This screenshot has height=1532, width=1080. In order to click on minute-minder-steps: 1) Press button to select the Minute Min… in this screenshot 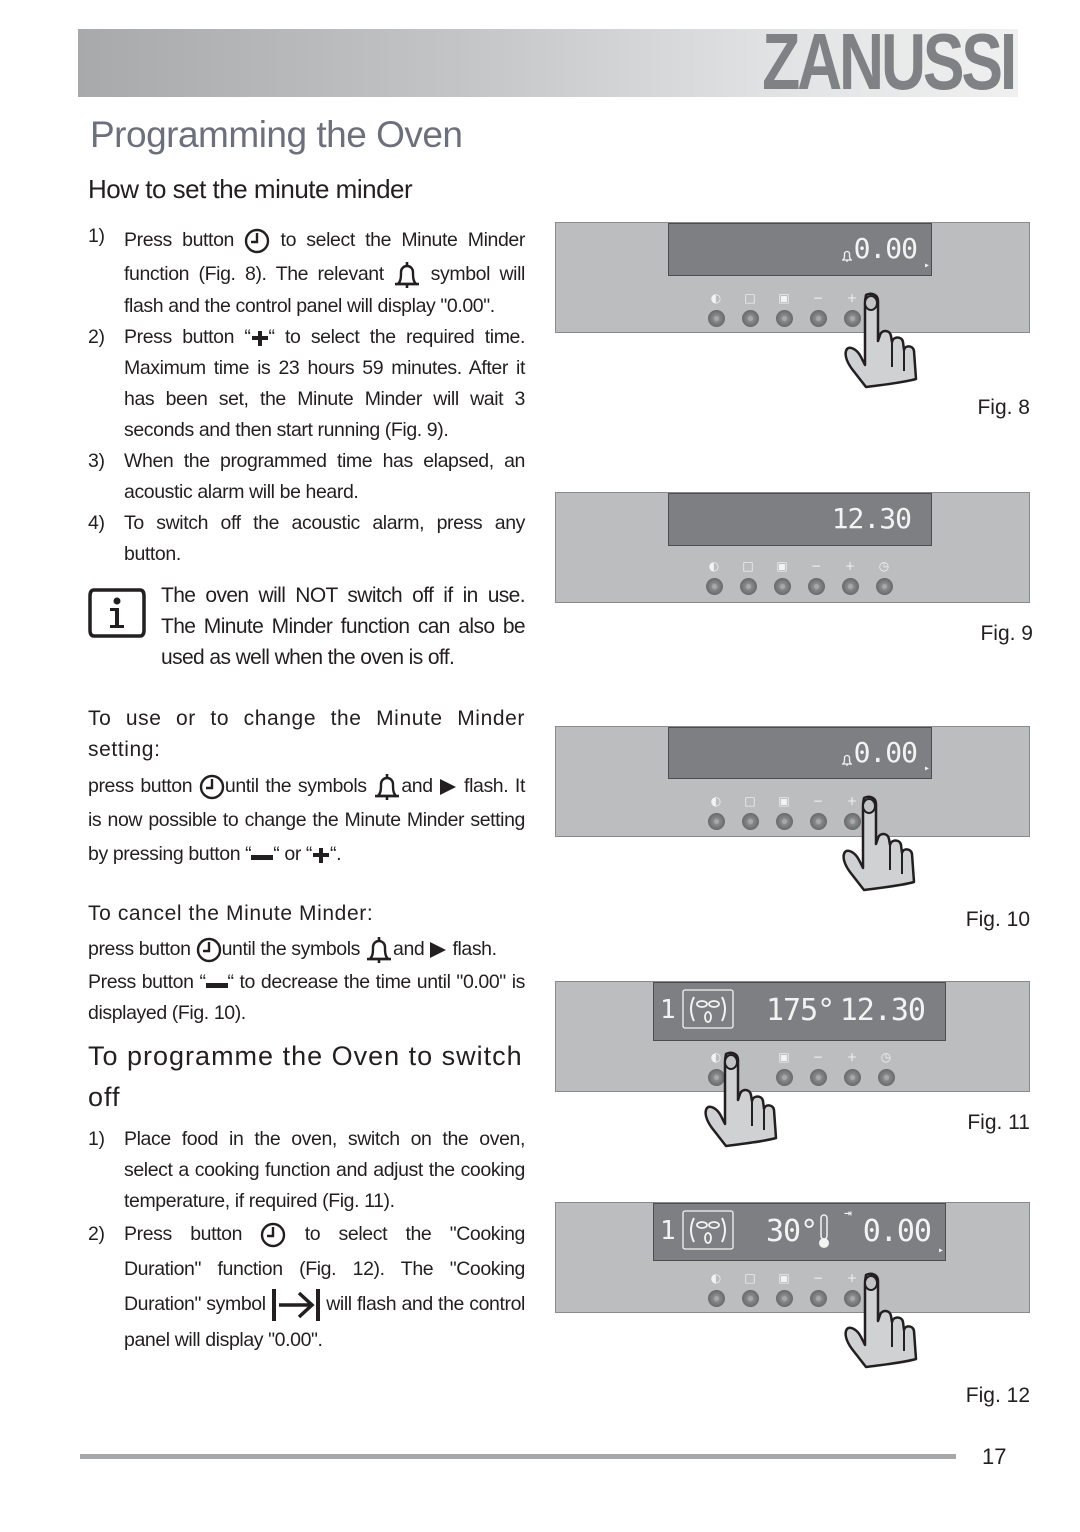, I will do `click(306, 395)`.